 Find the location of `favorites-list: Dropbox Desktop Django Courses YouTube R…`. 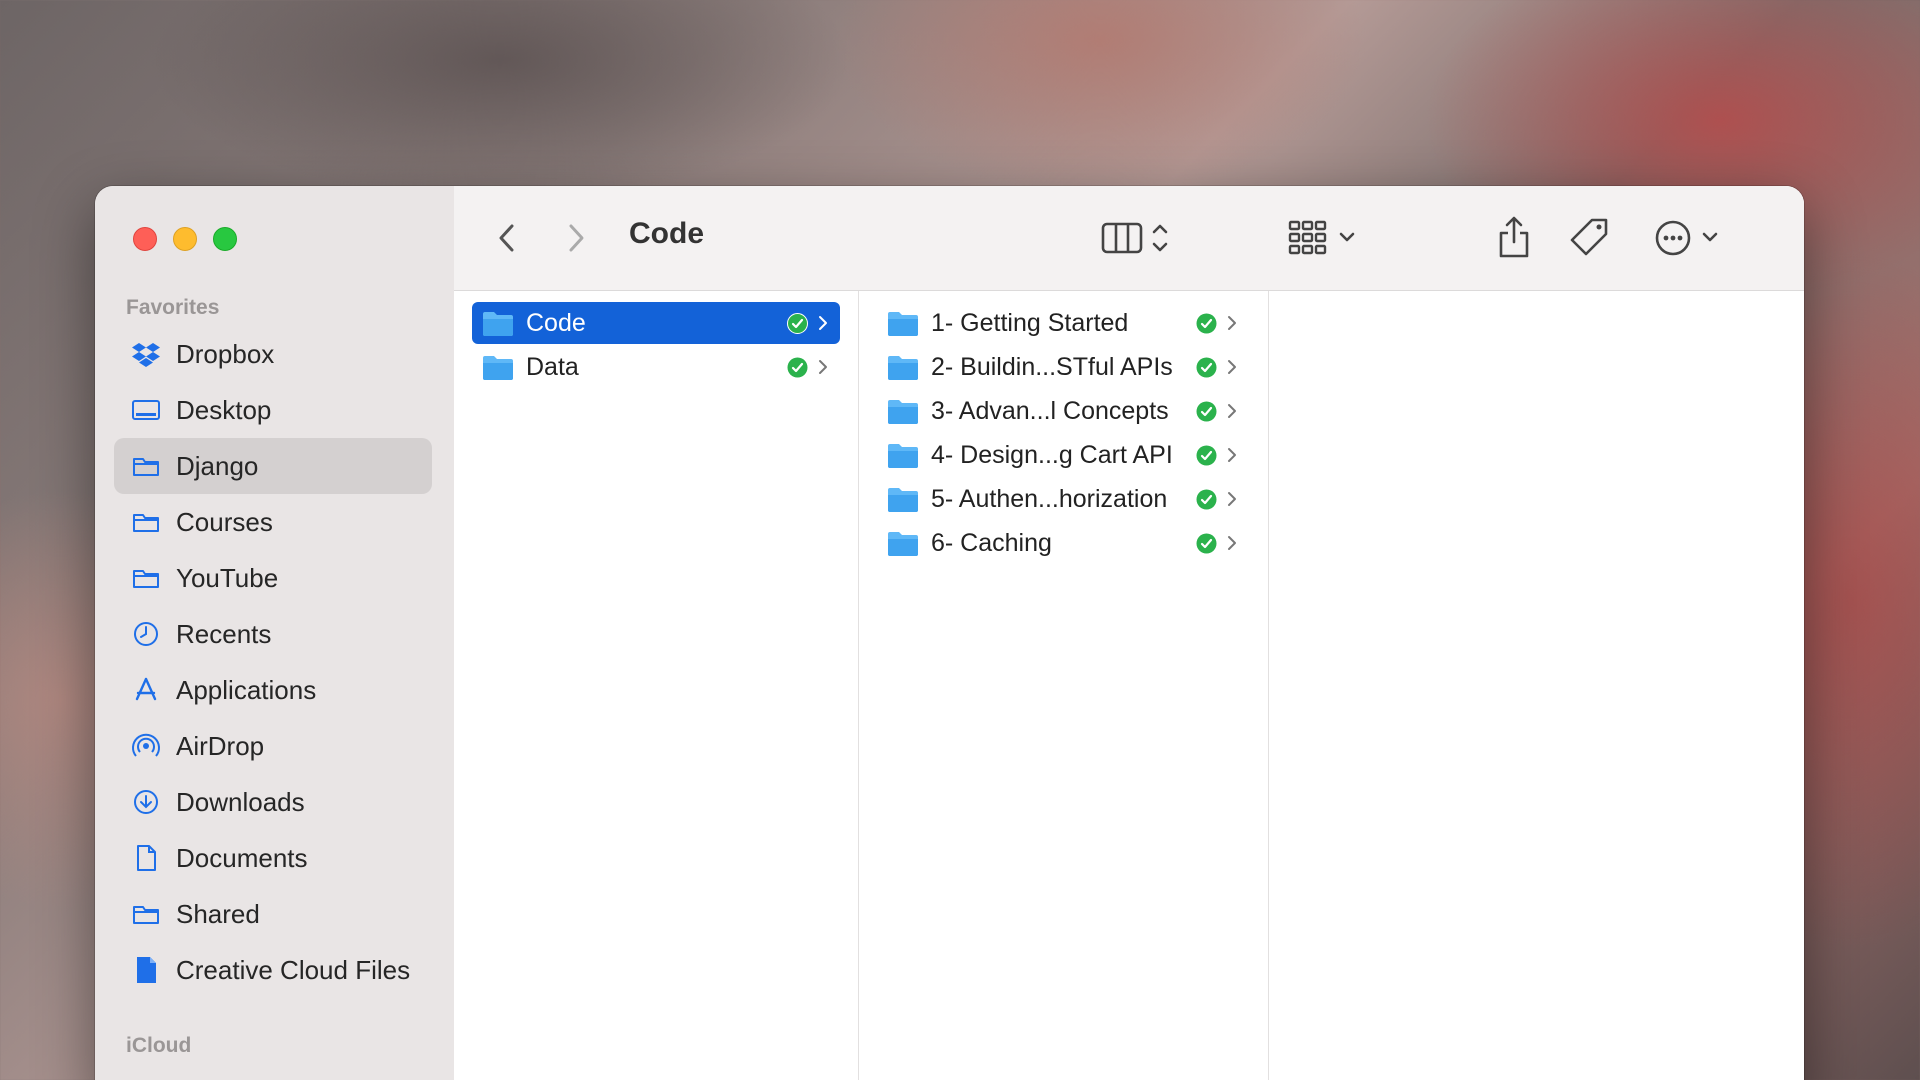

favorites-list: Dropbox Desktop Django Courses YouTube R… is located at coordinates (273, 662).